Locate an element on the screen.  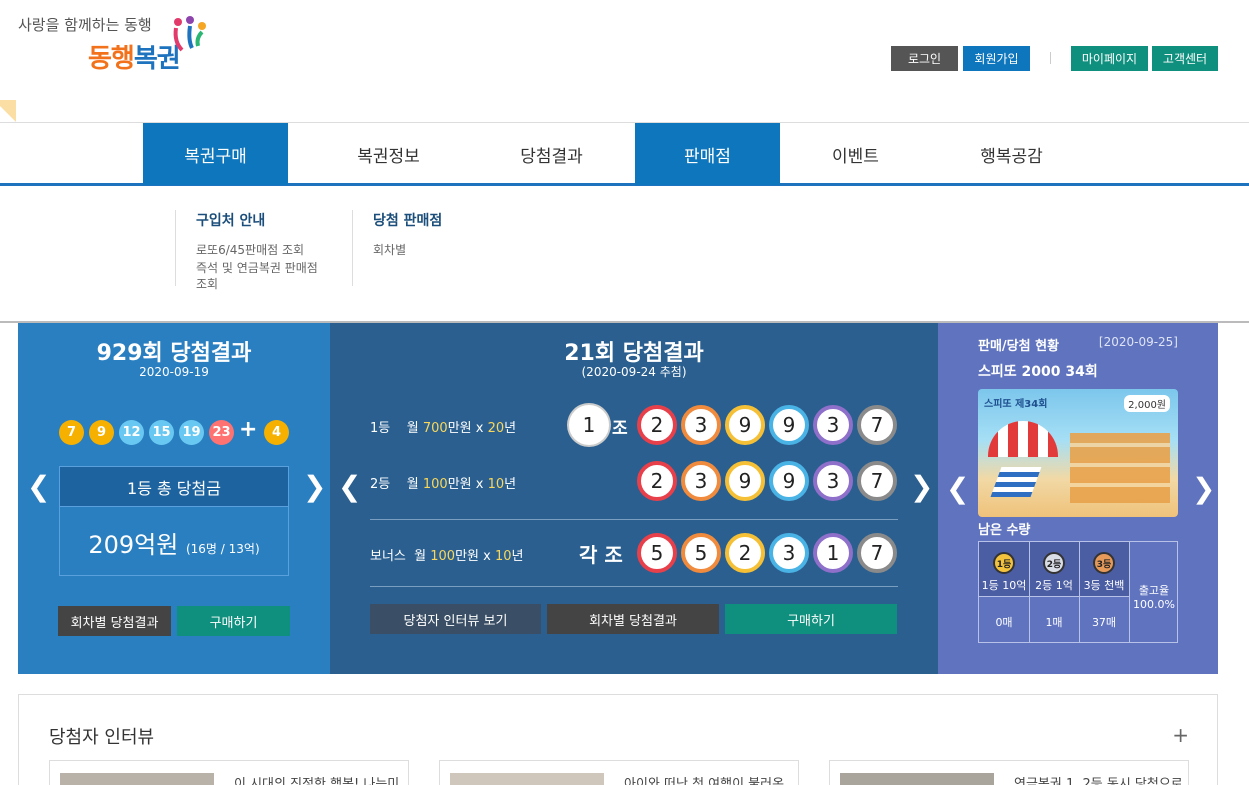
customer-center-button: 고객센터 is located at coordinates (1185, 58).